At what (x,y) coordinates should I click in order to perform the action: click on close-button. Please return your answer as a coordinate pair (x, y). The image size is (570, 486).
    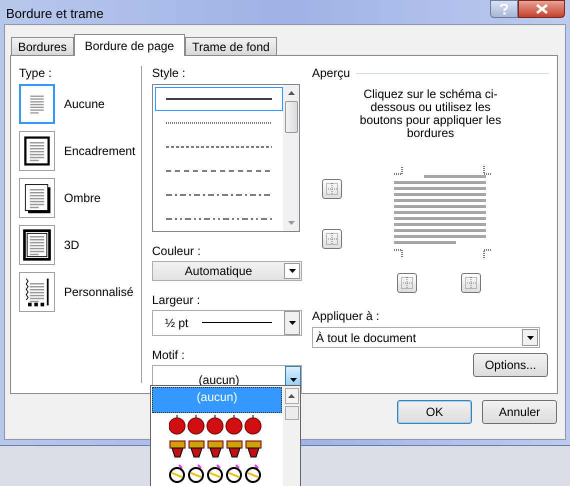
    Looking at the image, I should click on (541, 9).